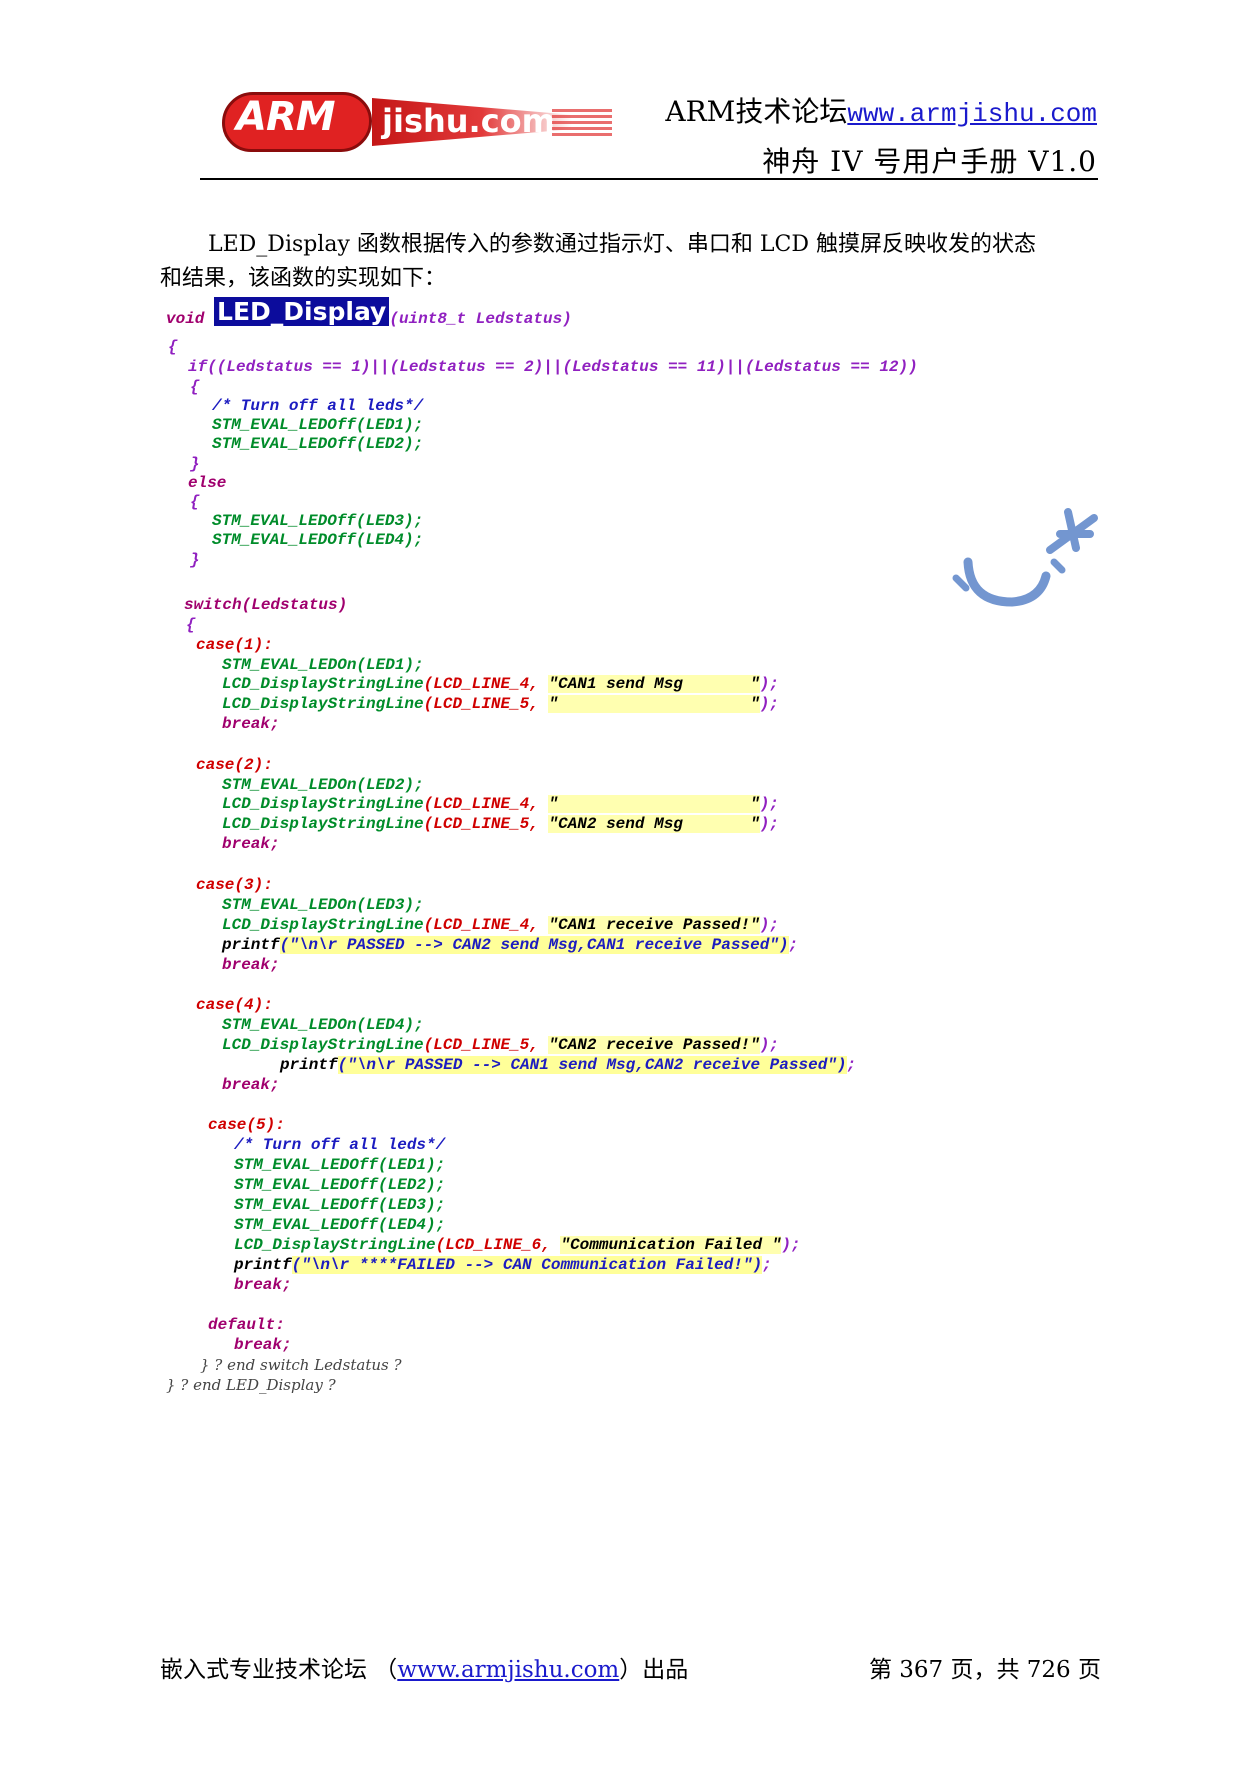 Image resolution: width=1249 pixels, height=1767 pixels. I want to click on footer-publisher: 嵌入式专业技术论坛 （www.armjishu.com）出品, so click(424, 1667).